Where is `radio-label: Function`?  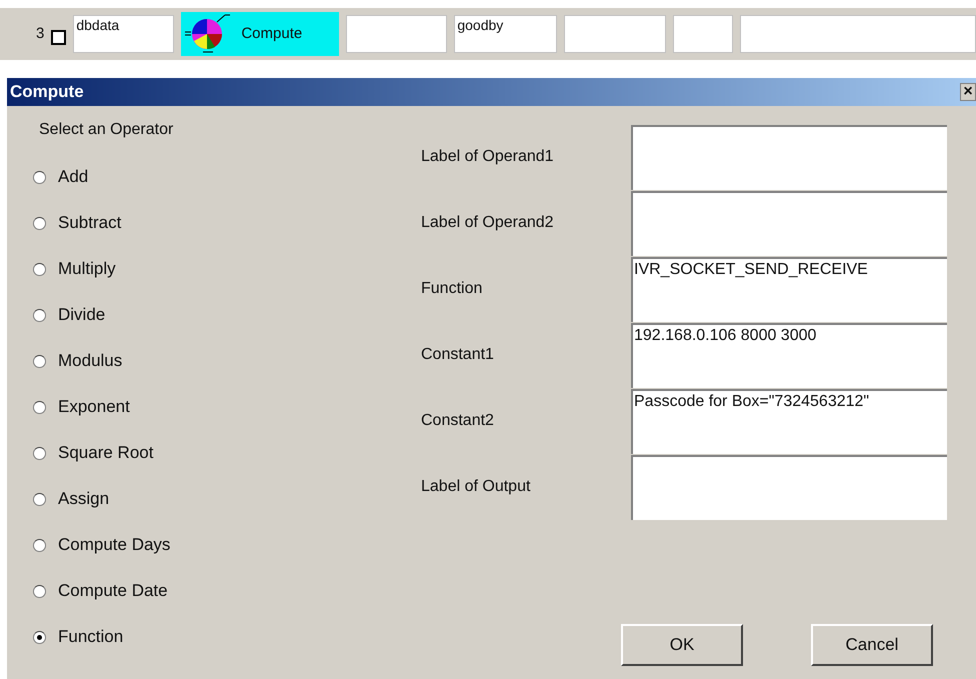
radio-label: Function is located at coordinates (91, 637).